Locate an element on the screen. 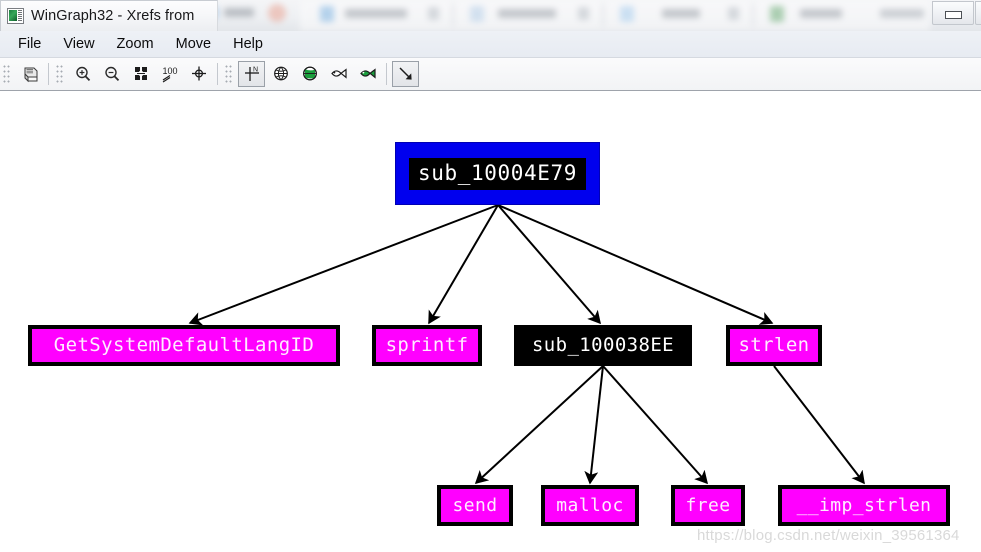  node-label: sprintf is located at coordinates (427, 345).